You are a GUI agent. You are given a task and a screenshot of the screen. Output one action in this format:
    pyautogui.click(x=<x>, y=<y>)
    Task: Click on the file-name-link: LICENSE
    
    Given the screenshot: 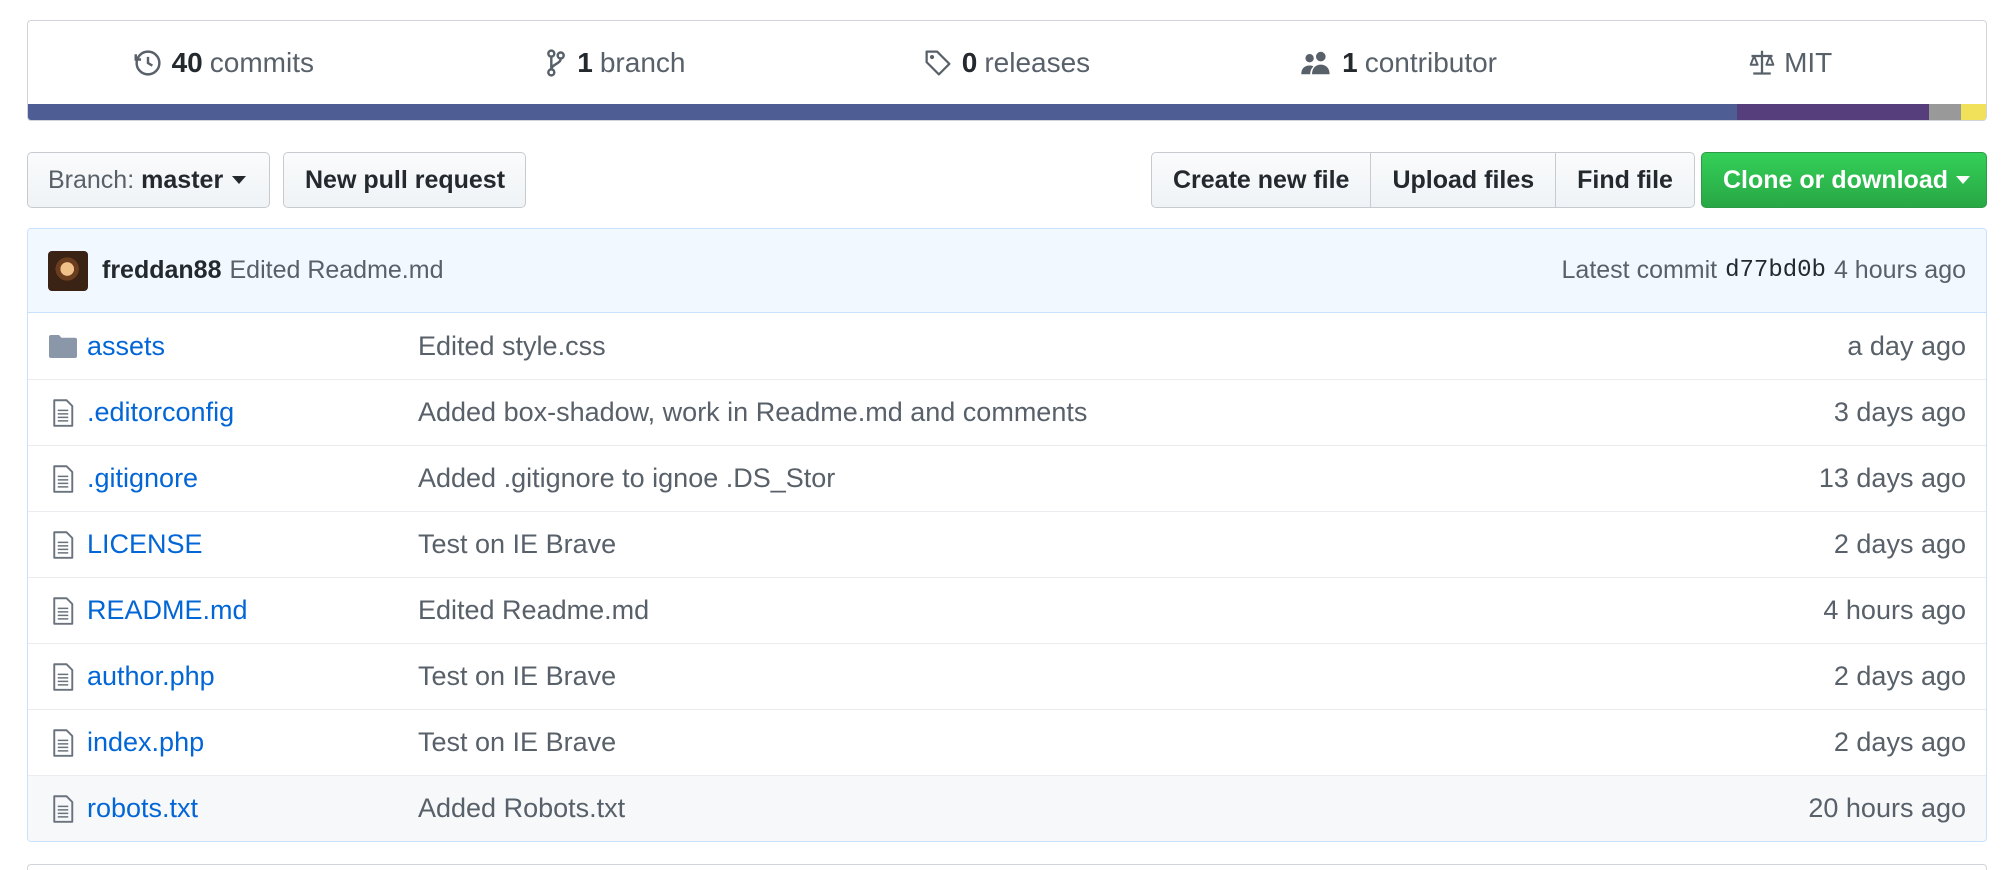 What is the action you would take?
    pyautogui.click(x=252, y=544)
    